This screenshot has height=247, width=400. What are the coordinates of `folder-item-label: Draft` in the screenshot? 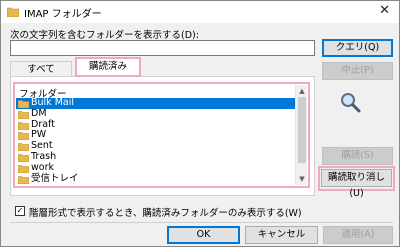 It's located at (43, 124).